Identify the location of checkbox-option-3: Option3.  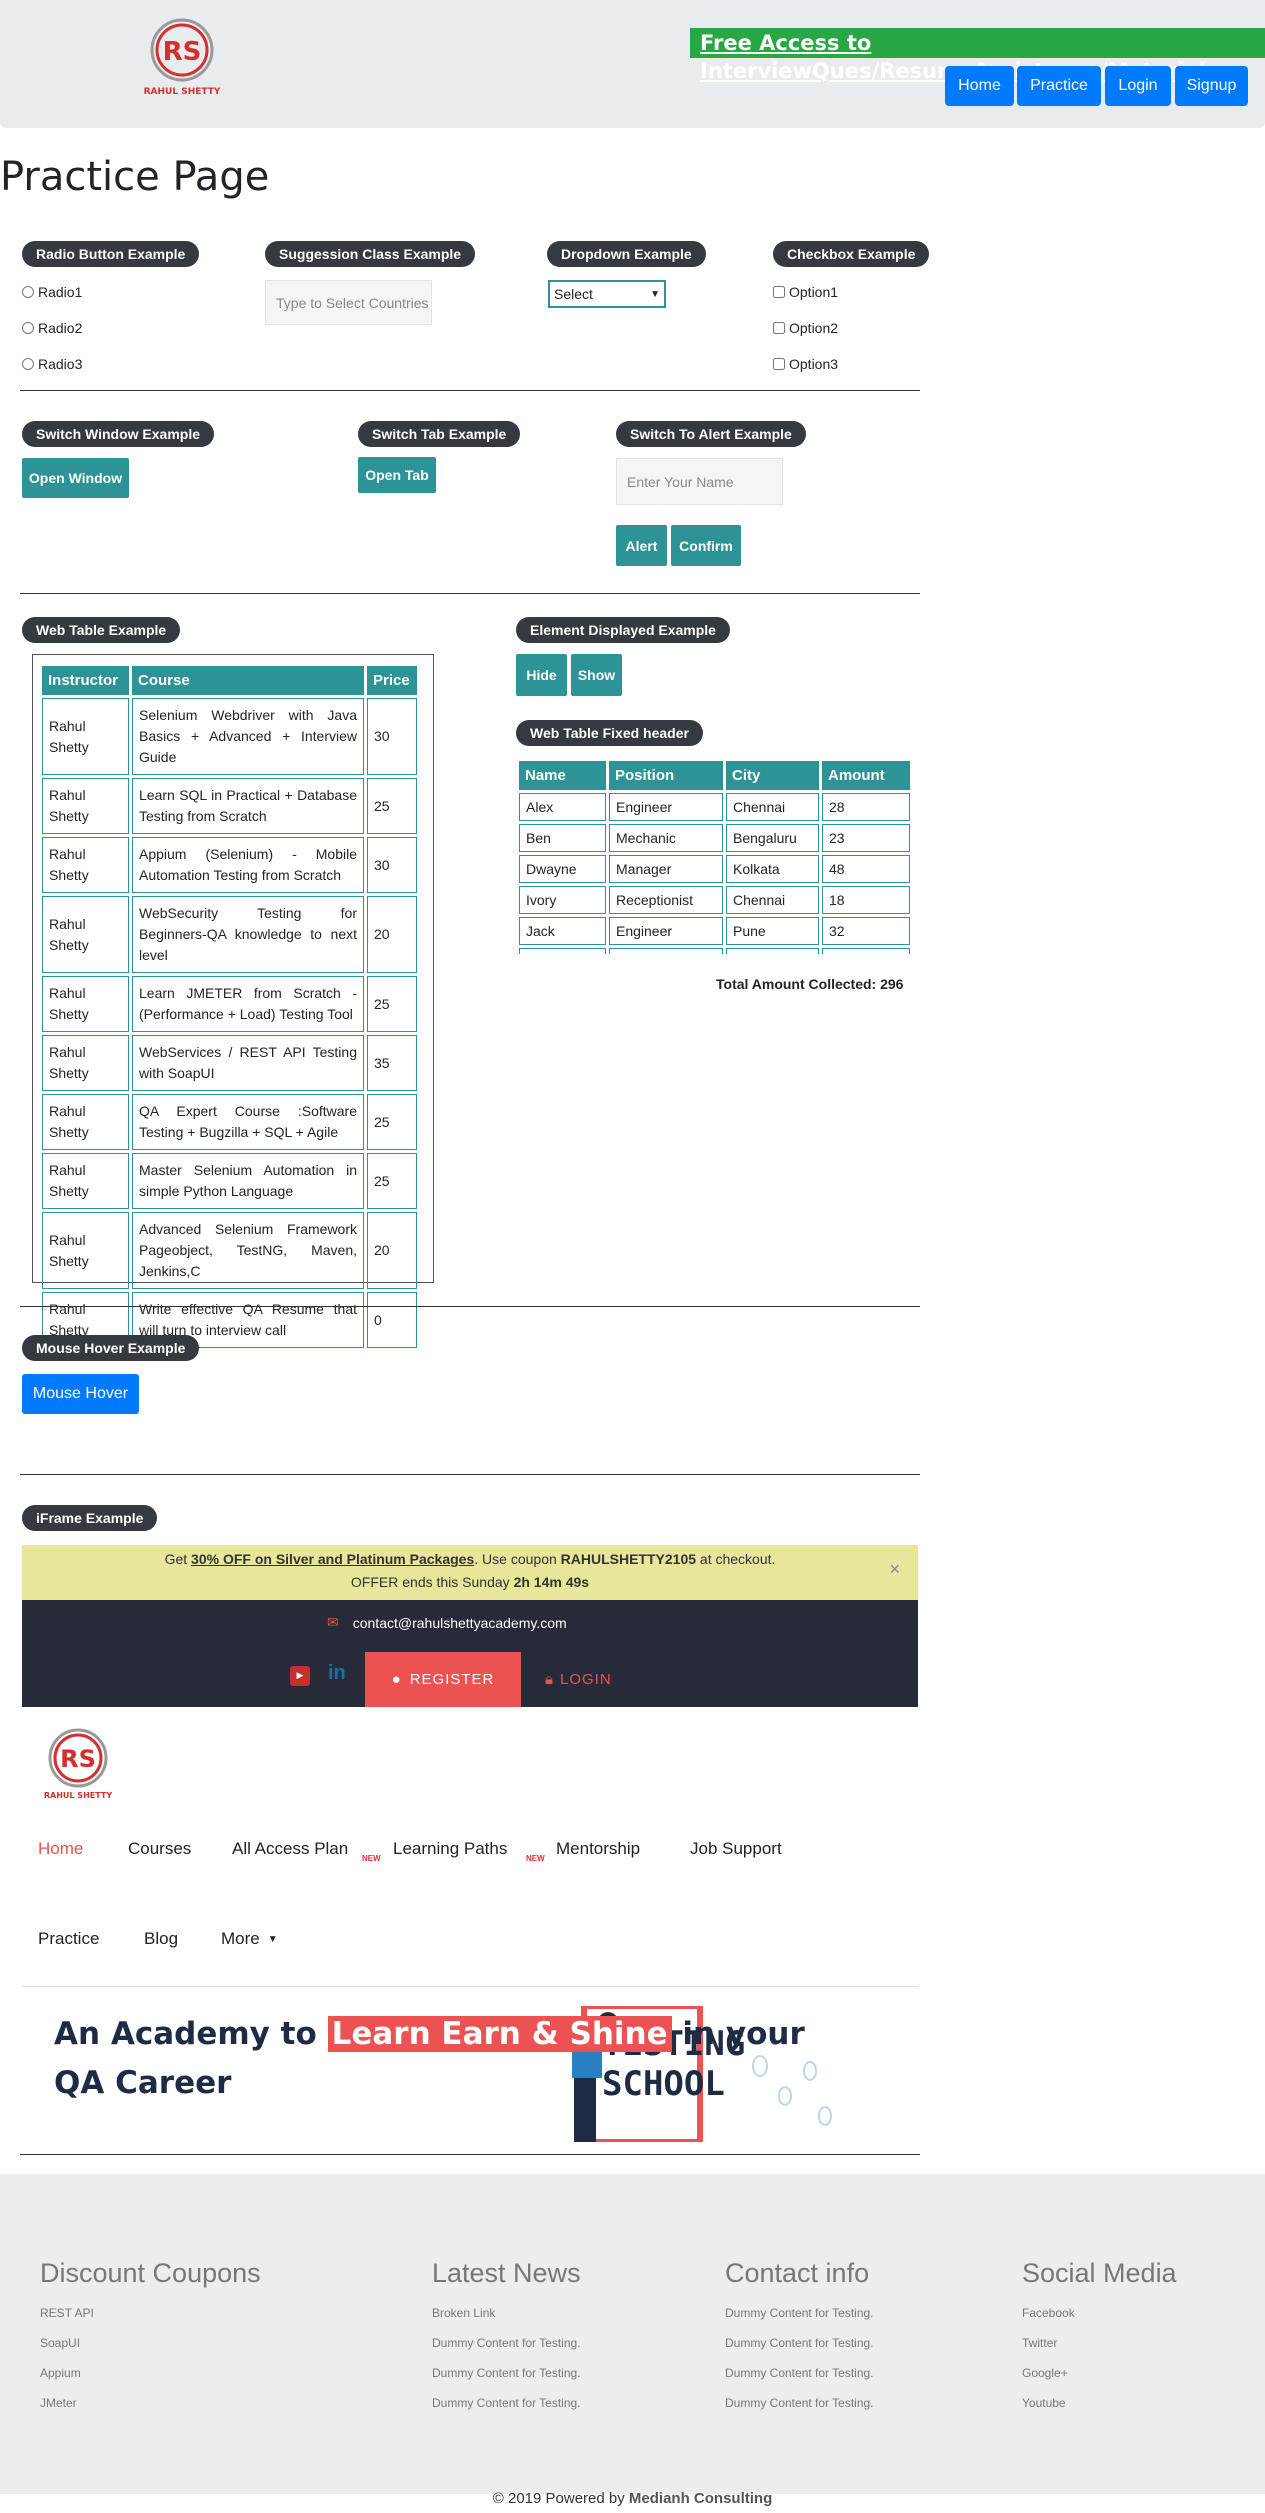
(805, 364).